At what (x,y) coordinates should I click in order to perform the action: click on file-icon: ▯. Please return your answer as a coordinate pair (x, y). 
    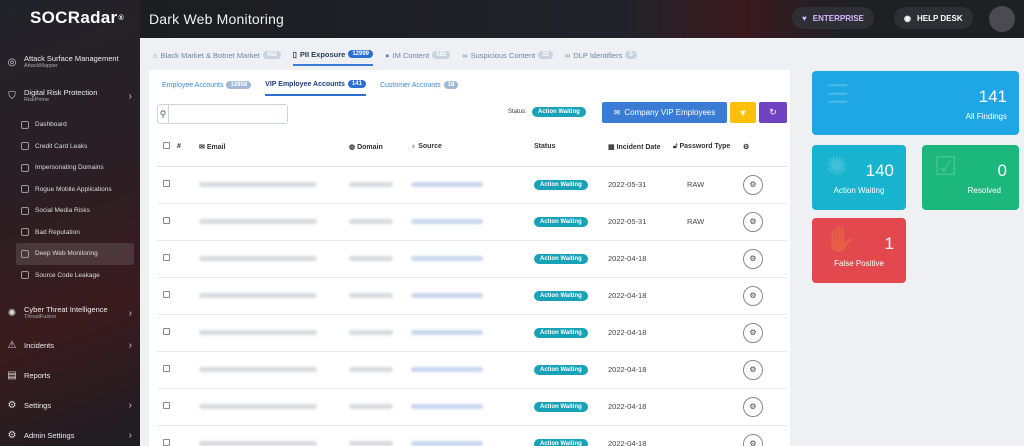
    Looking at the image, I should click on (294, 54).